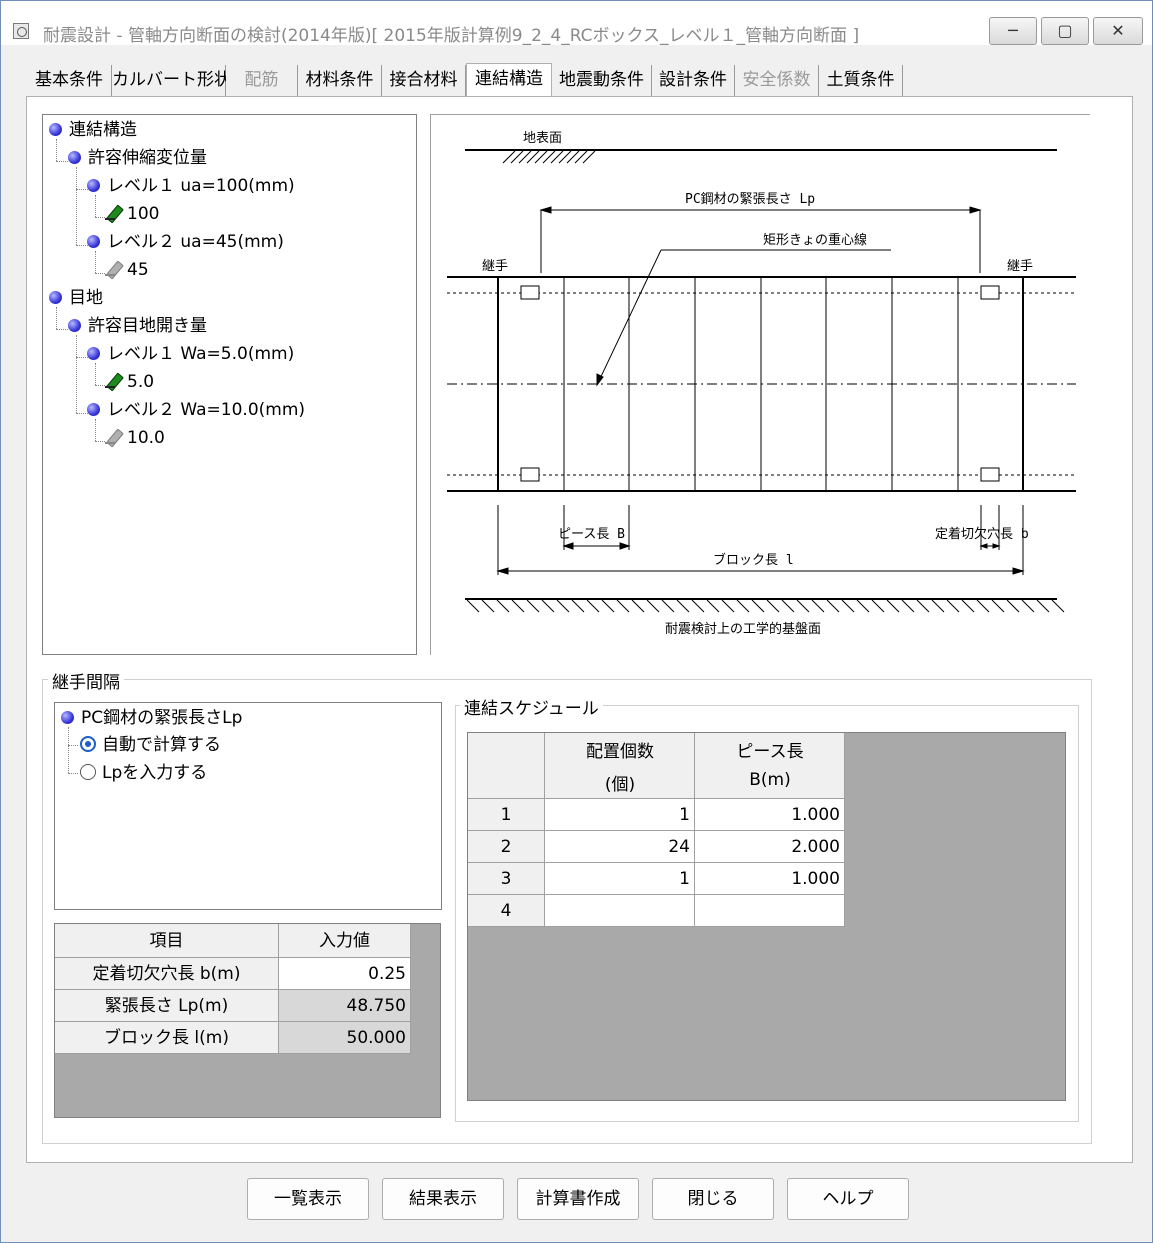 The height and width of the screenshot is (1243, 1153). I want to click on piece-length-cell, so click(770, 911).